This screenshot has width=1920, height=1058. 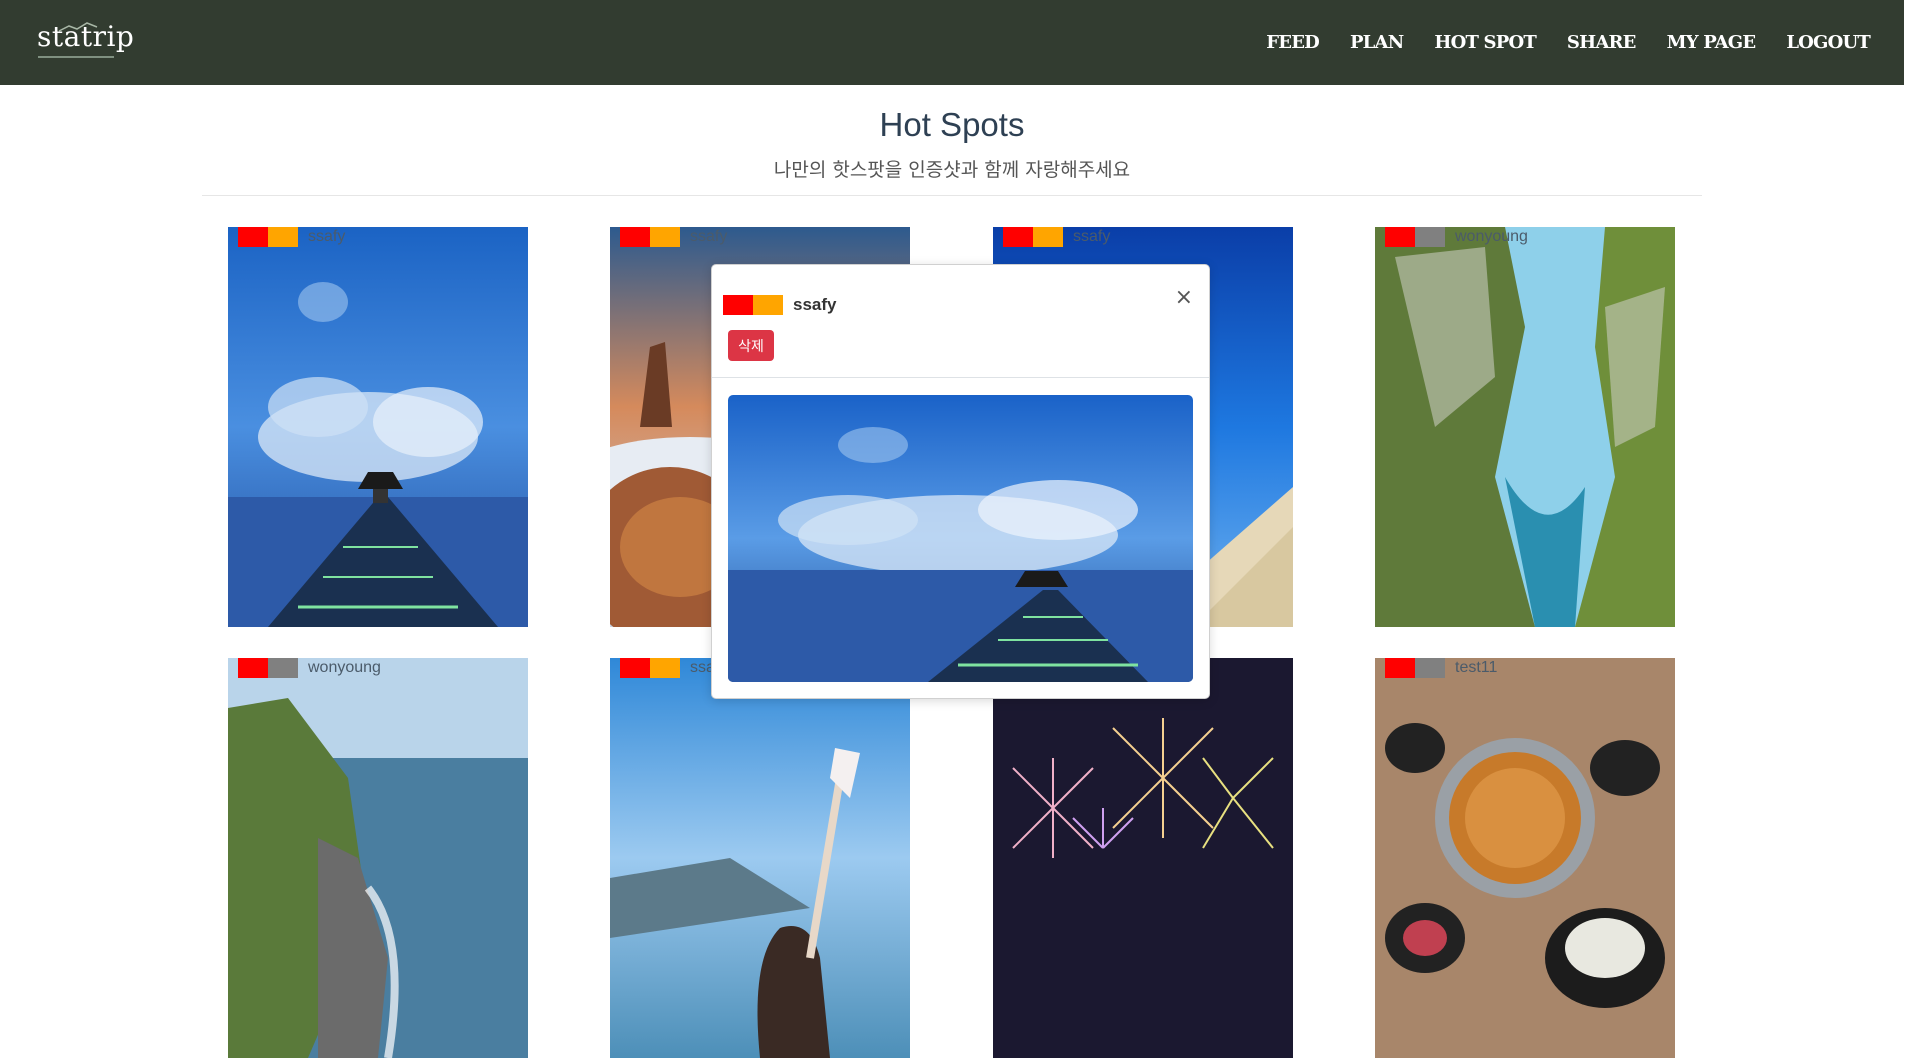 I want to click on close-icon: ×, so click(x=1184, y=297).